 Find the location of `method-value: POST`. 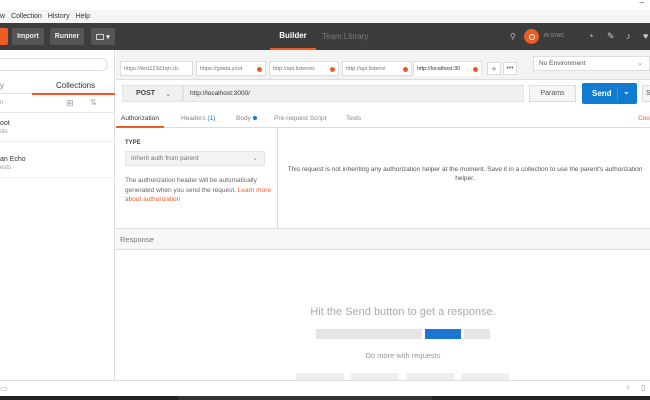

method-value: POST is located at coordinates (146, 93).